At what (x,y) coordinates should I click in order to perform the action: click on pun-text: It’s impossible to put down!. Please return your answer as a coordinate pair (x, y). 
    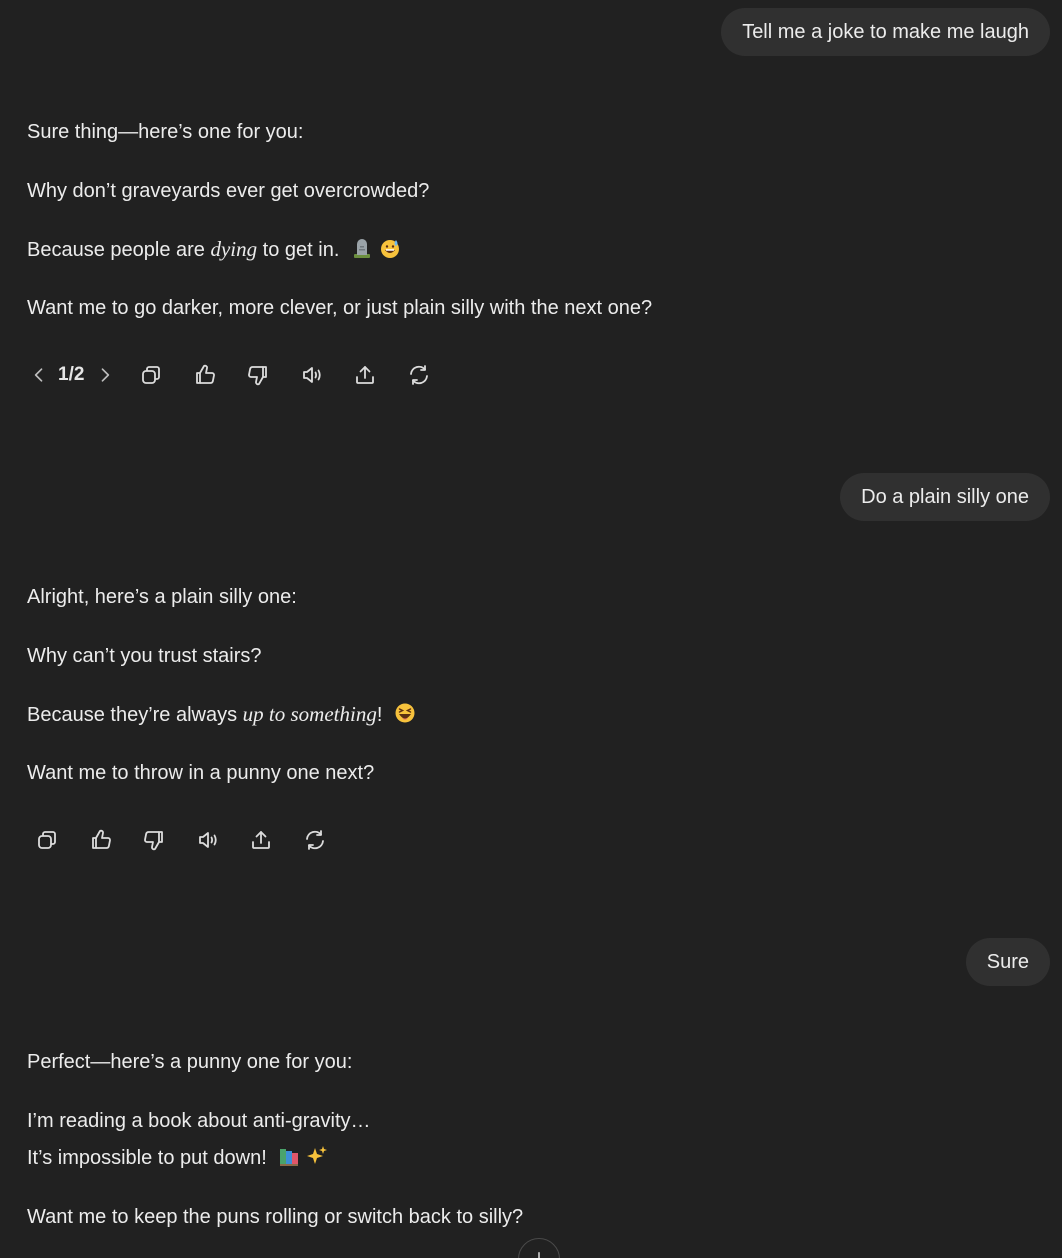
    Looking at the image, I should click on (147, 1158).